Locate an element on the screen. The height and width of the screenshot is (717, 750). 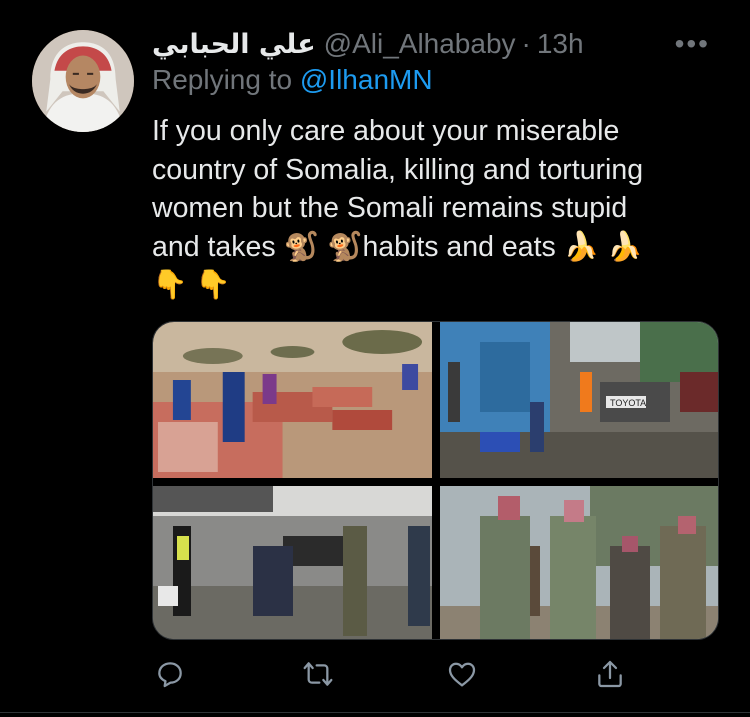
reply-icon is located at coordinates (170, 675).